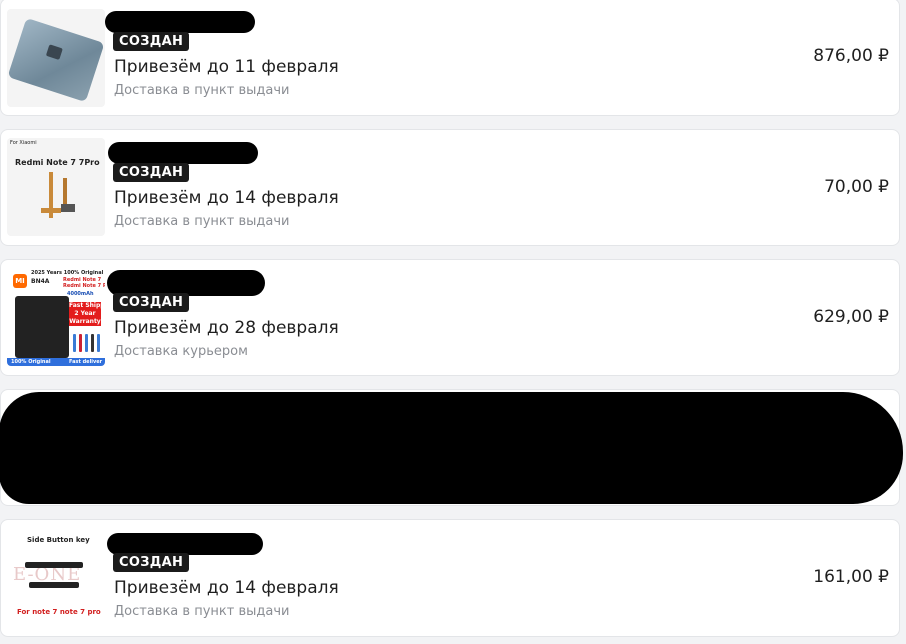  What do you see at coordinates (59, 612) in the screenshot?
I see `thumb-caption: For note 7 note 7 pro` at bounding box center [59, 612].